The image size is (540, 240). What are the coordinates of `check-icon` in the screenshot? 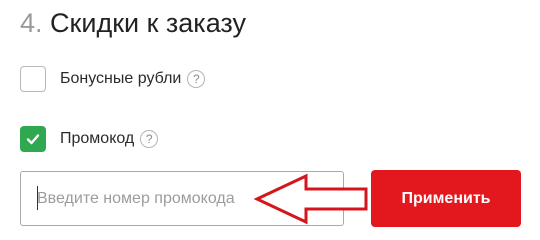 It's located at (33, 139).